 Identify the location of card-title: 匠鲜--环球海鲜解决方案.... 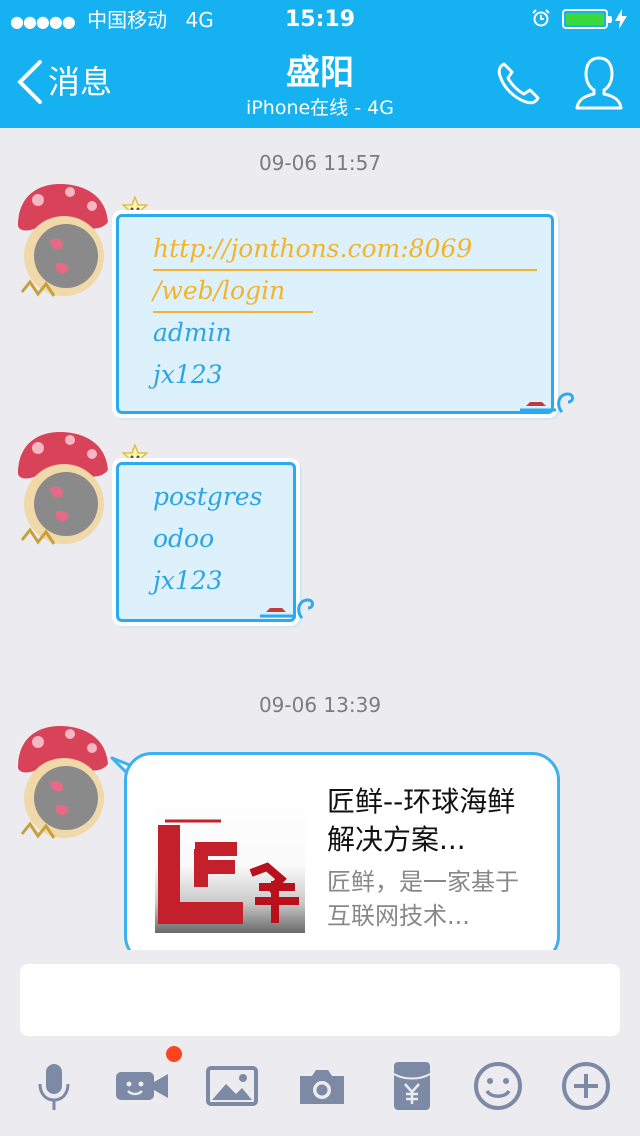
(421, 820).